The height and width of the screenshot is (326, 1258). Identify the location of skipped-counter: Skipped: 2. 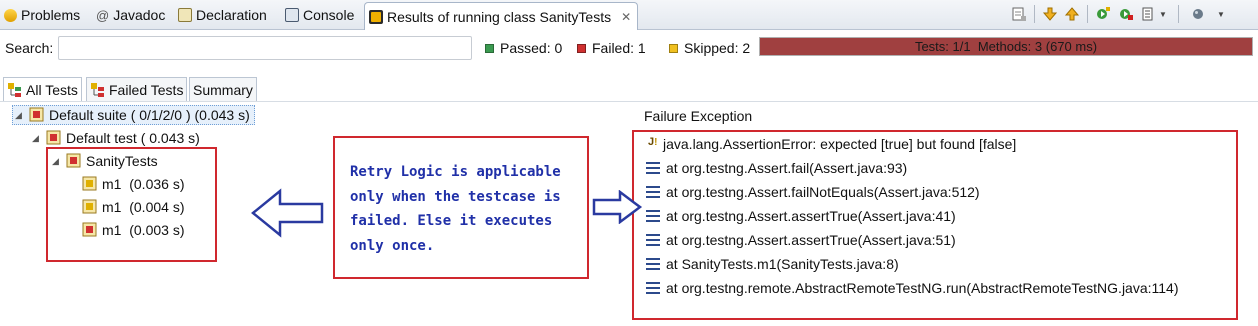
(709, 48).